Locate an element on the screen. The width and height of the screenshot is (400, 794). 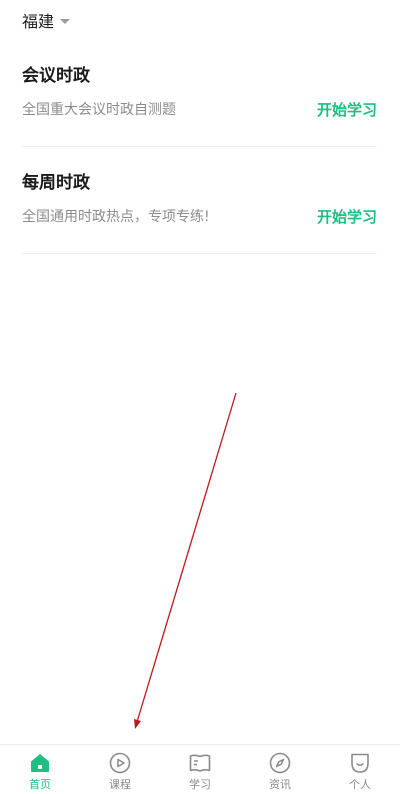
compass-icon is located at coordinates (280, 763).